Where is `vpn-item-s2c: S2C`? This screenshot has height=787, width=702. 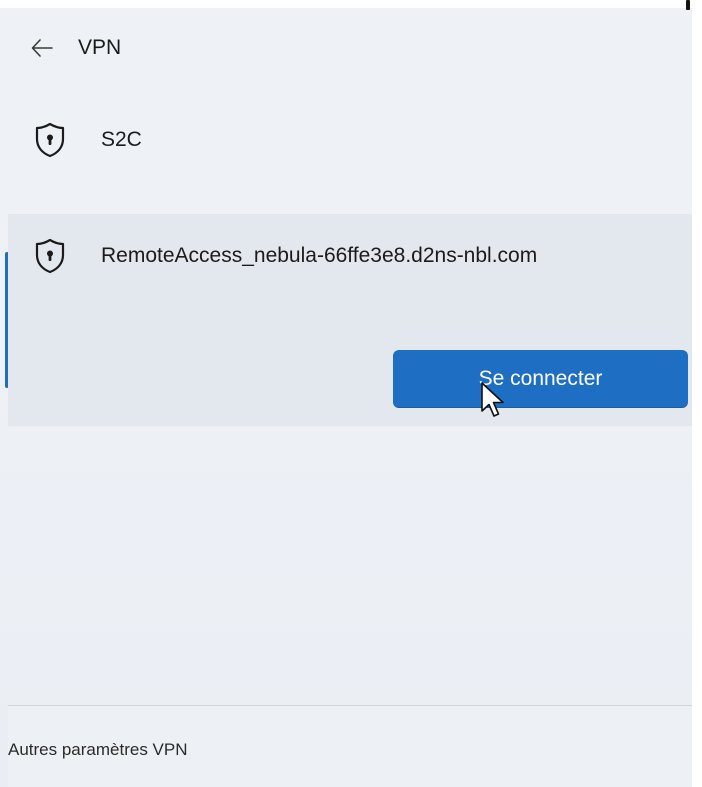 vpn-item-s2c: S2C is located at coordinates (350, 140).